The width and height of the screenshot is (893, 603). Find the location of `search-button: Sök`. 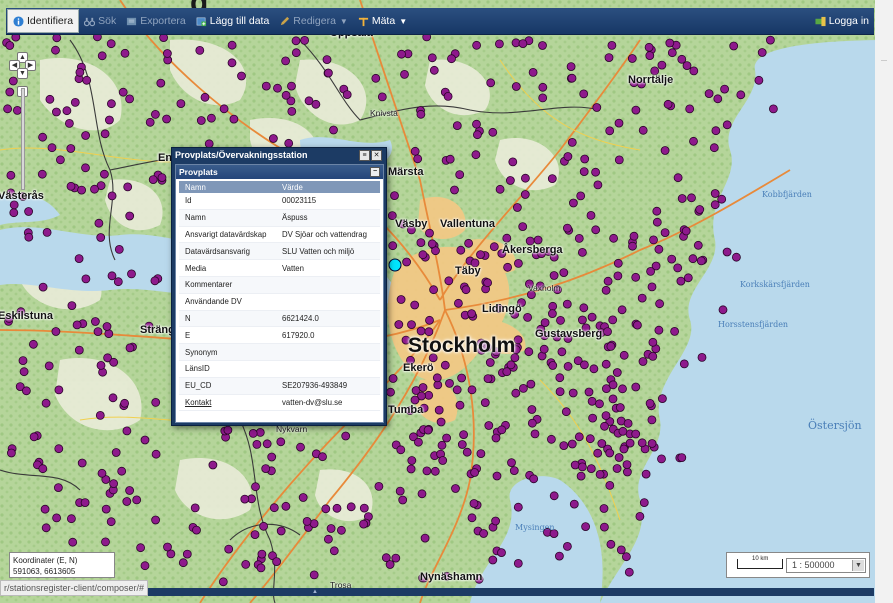

search-button: Sök is located at coordinates (100, 21).